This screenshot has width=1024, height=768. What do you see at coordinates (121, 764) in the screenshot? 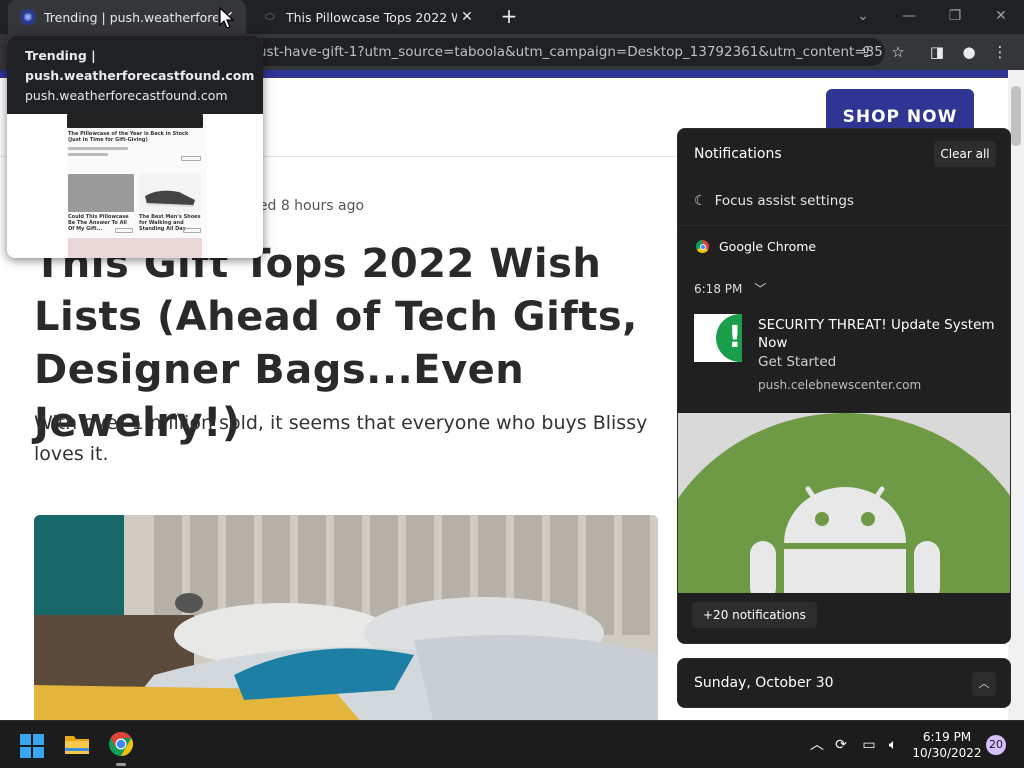
I see `running-indicator` at bounding box center [121, 764].